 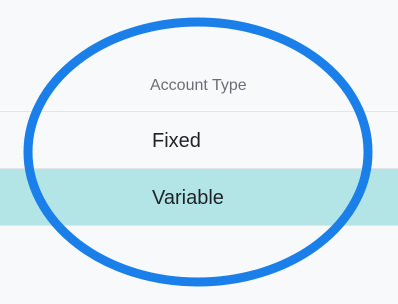 I want to click on column-header-account-type: Account Type, so click(x=198, y=86).